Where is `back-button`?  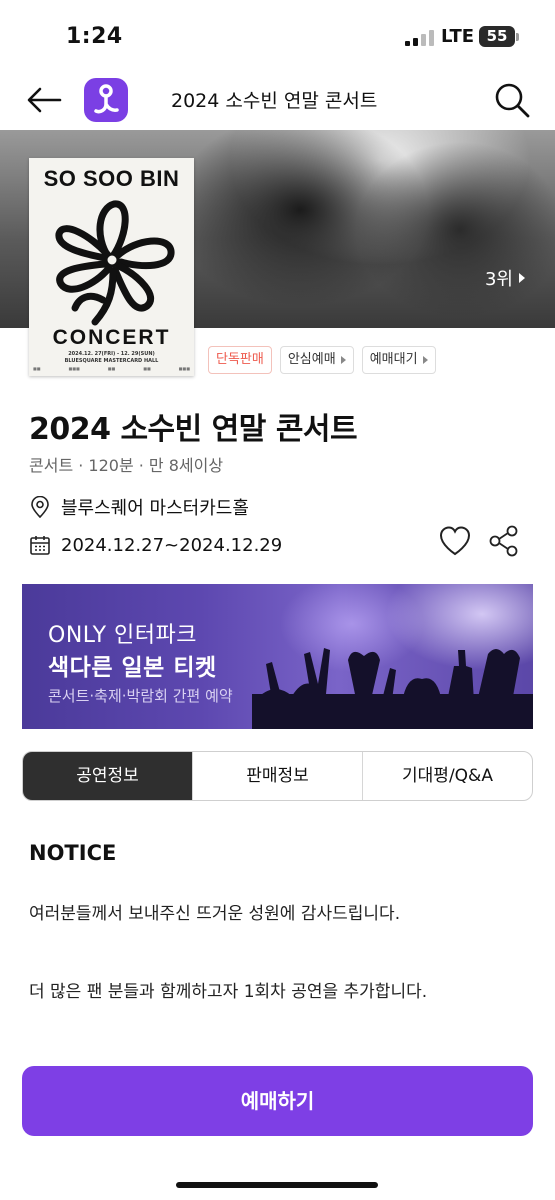 back-button is located at coordinates (44, 100).